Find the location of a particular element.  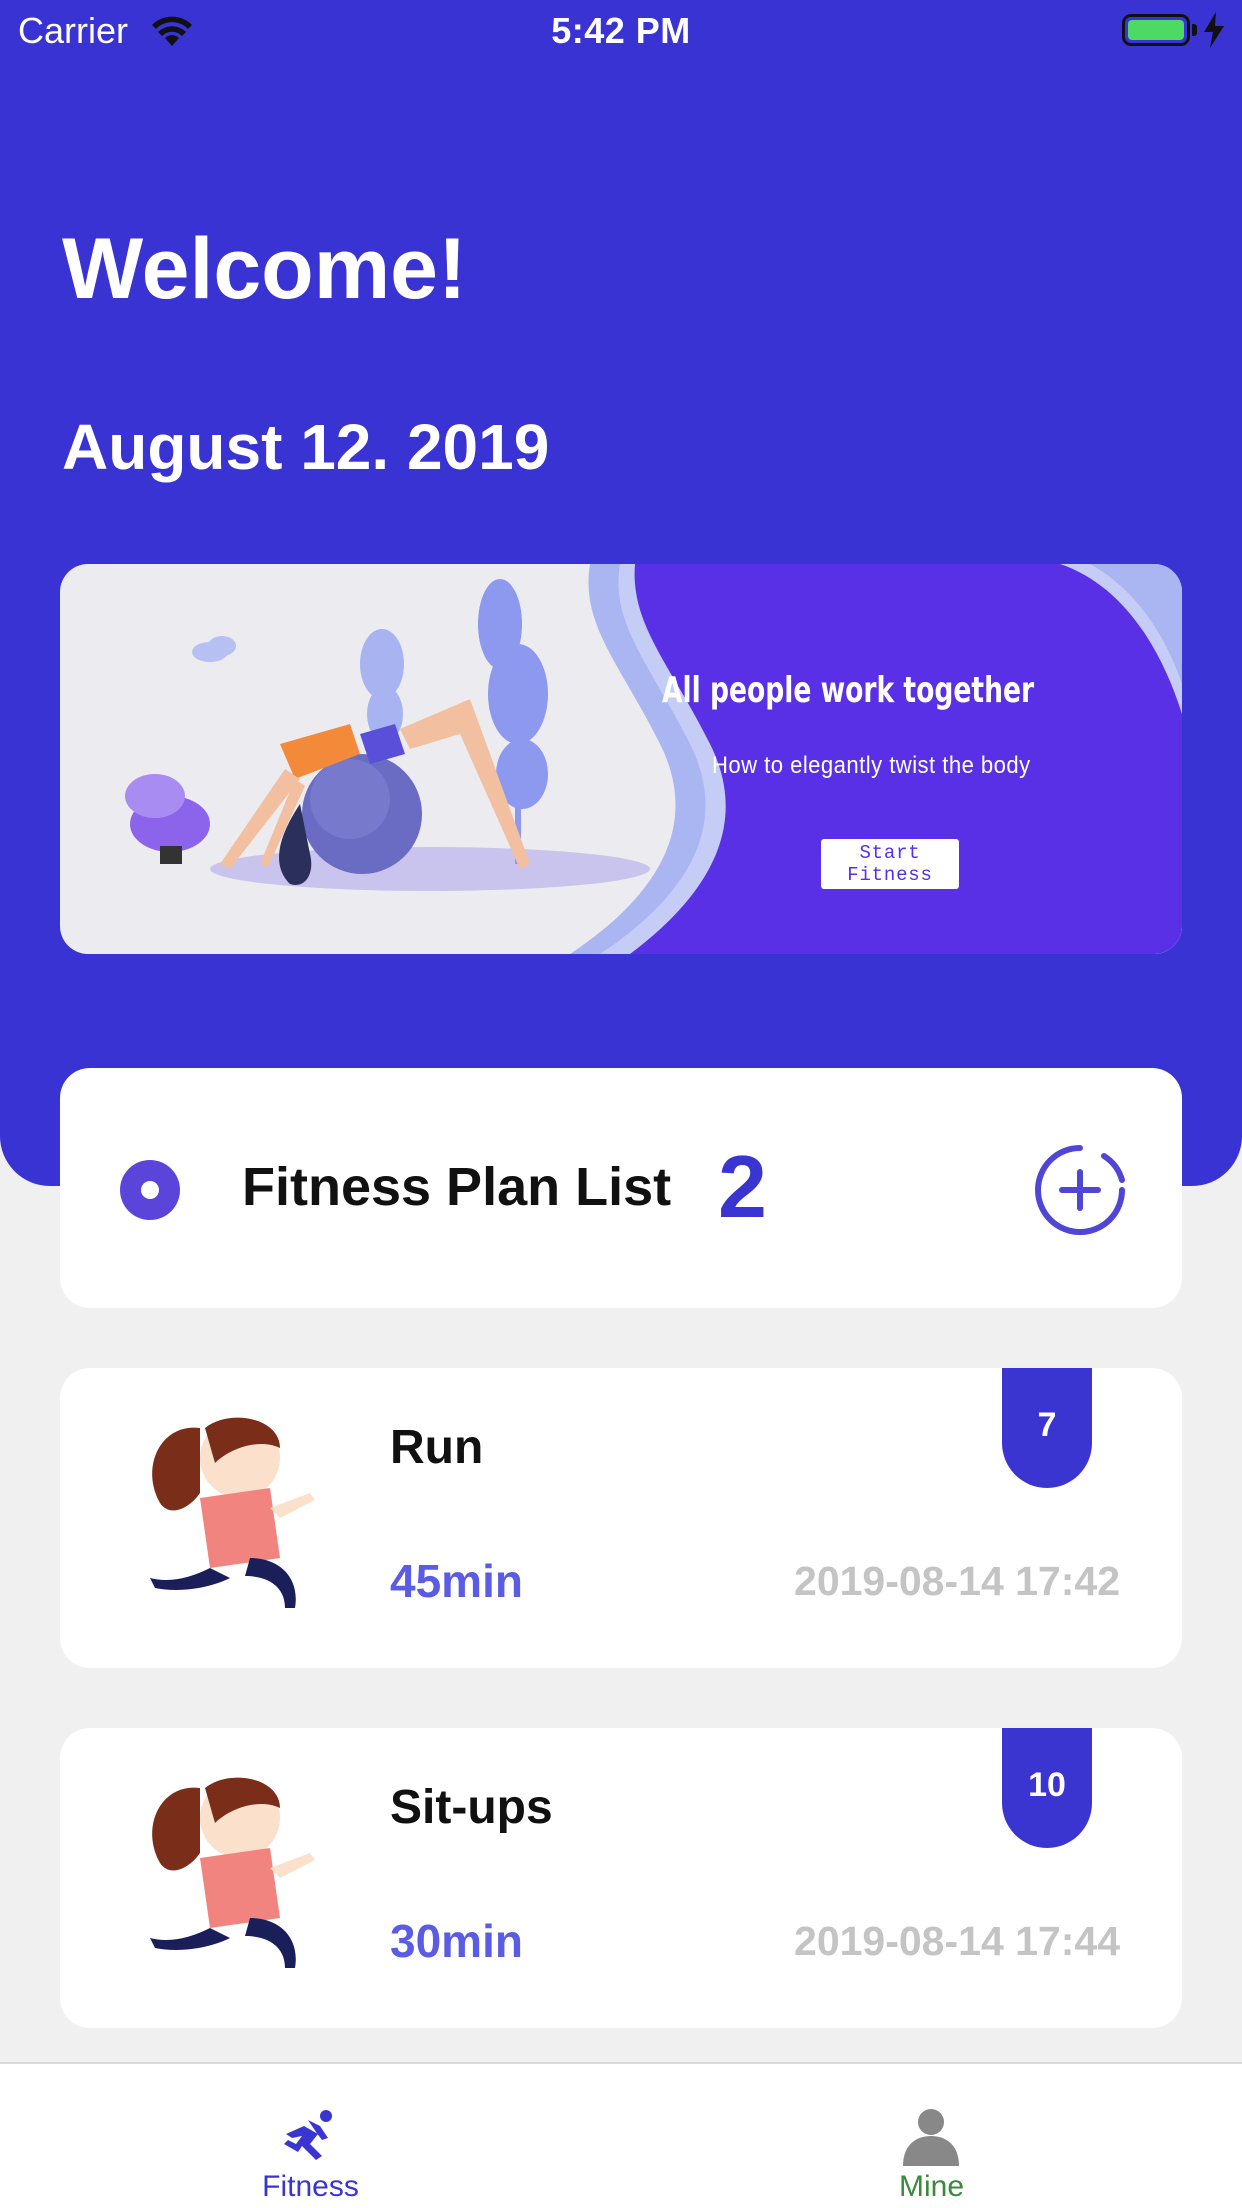

radio-dot-icon is located at coordinates (150, 1190).